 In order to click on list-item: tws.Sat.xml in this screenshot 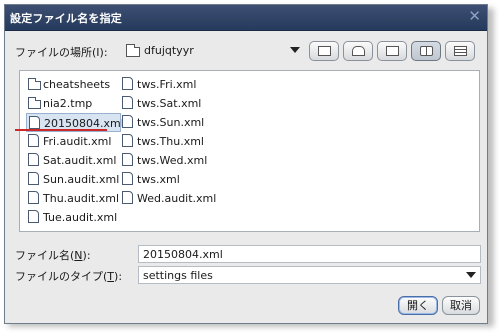, I will do `click(175, 103)`.